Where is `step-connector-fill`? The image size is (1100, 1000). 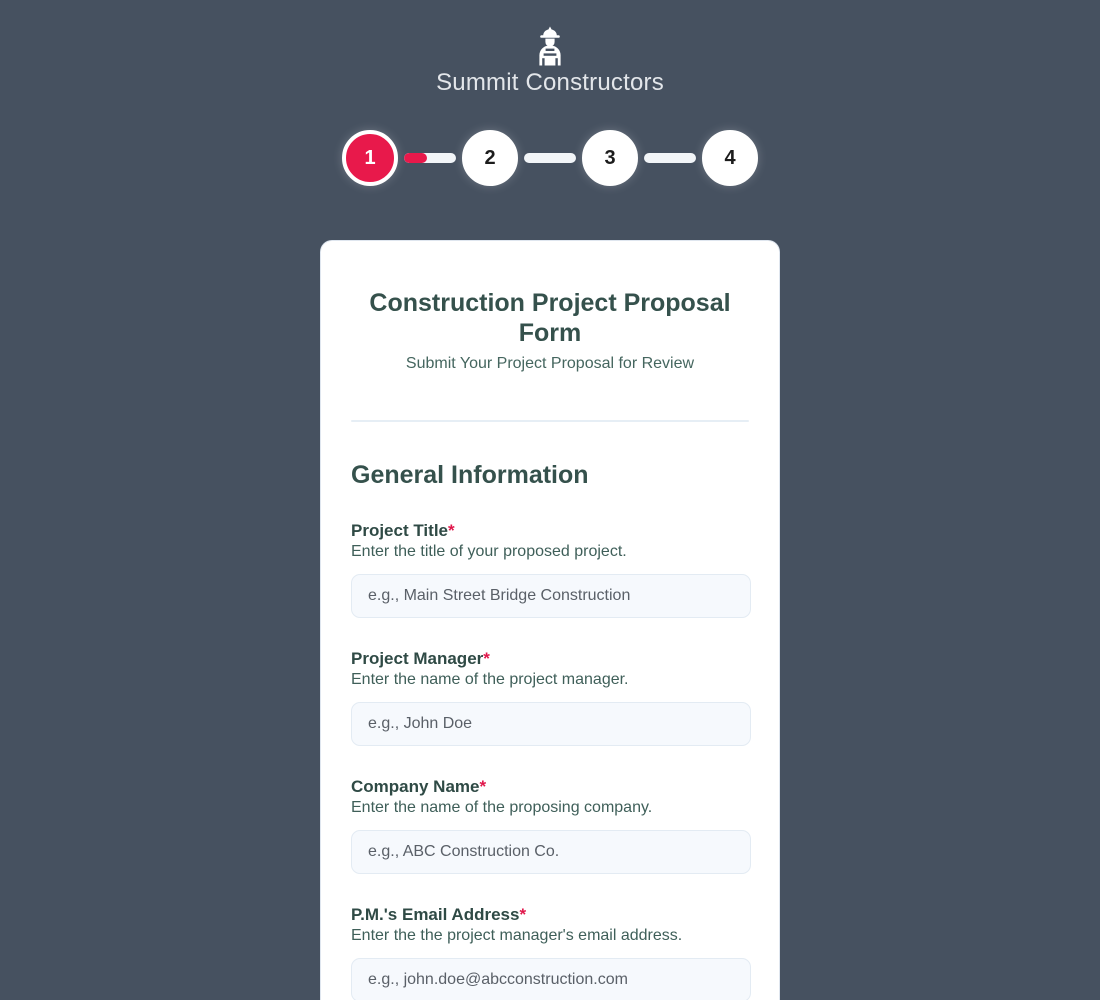
step-connector-fill is located at coordinates (416, 158).